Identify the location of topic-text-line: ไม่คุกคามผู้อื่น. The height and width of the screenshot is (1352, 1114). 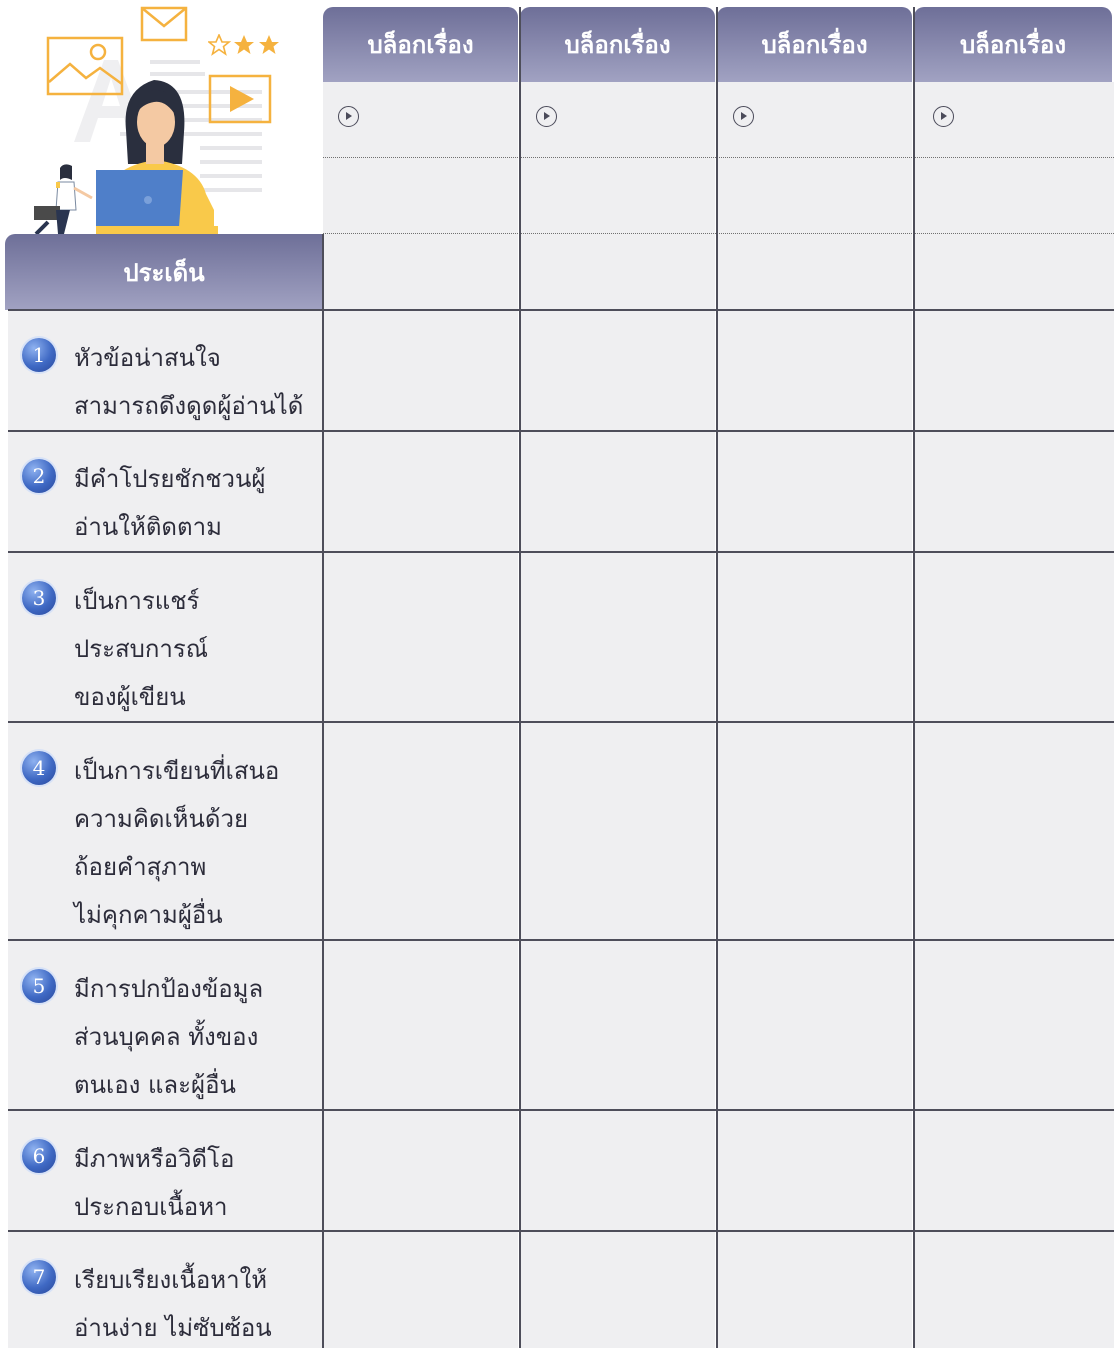
(148, 915).